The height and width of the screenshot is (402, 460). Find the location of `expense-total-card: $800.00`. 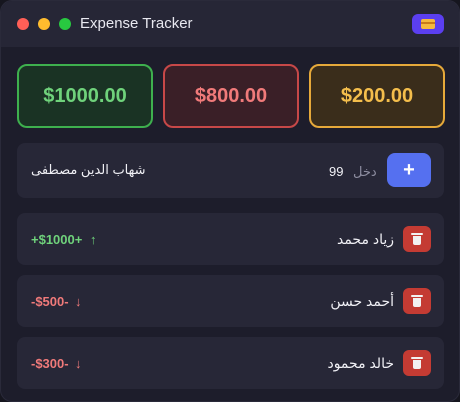

expense-total-card: $800.00 is located at coordinates (231, 96).